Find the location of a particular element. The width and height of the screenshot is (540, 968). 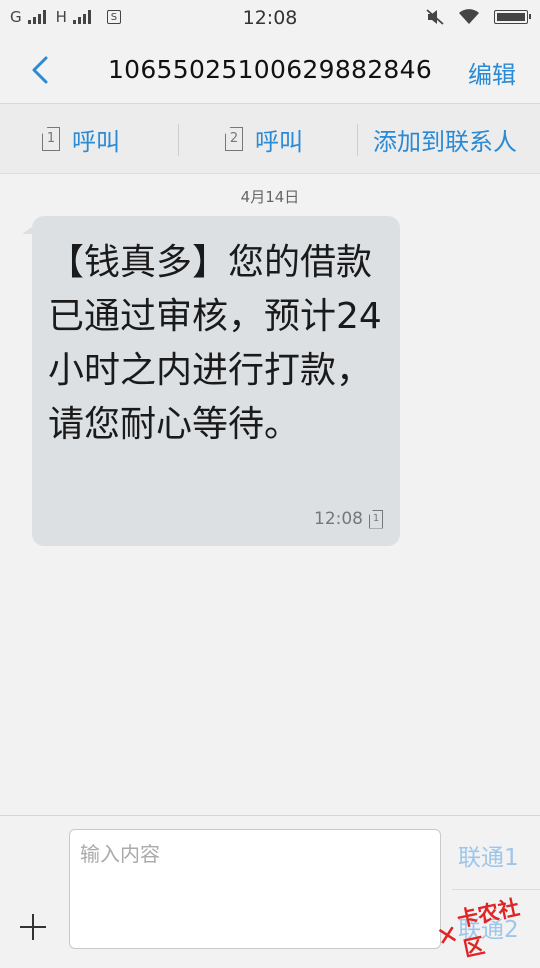

call-sim1-label: 呼叫 is located at coordinates (96, 141).